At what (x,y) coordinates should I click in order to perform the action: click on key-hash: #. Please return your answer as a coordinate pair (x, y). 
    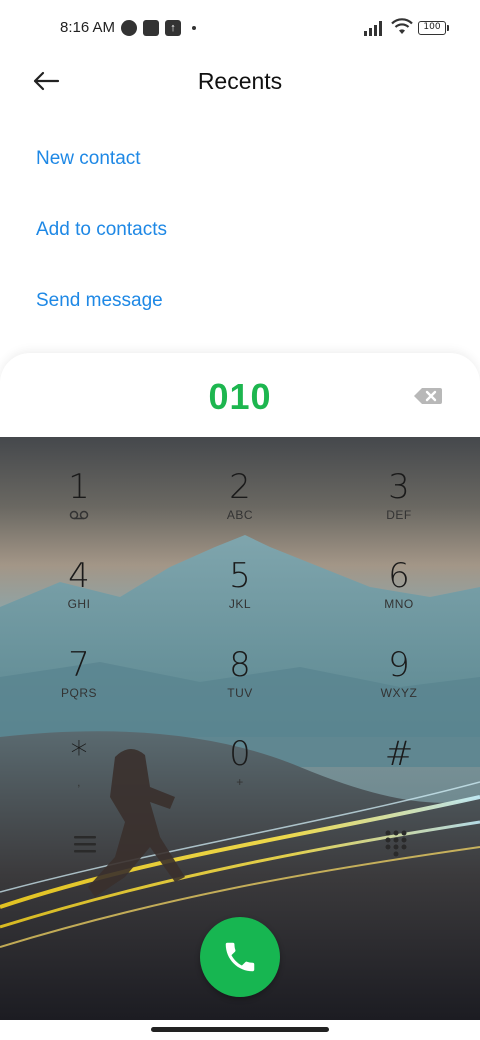
    Looking at the image, I should click on (399, 772).